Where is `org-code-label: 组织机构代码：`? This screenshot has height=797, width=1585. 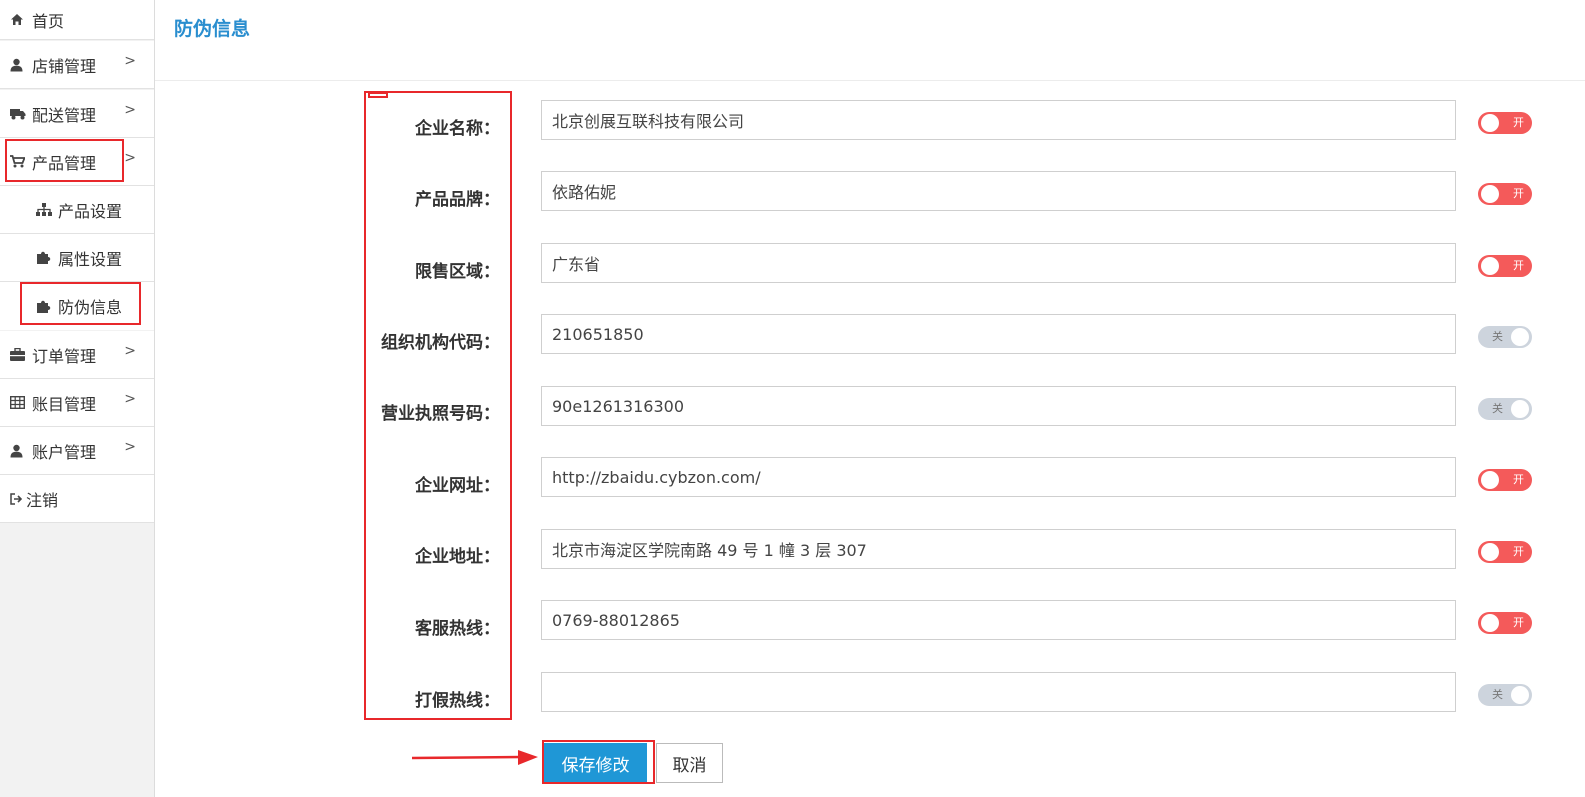
org-code-label: 组织机构代码： is located at coordinates (440, 343).